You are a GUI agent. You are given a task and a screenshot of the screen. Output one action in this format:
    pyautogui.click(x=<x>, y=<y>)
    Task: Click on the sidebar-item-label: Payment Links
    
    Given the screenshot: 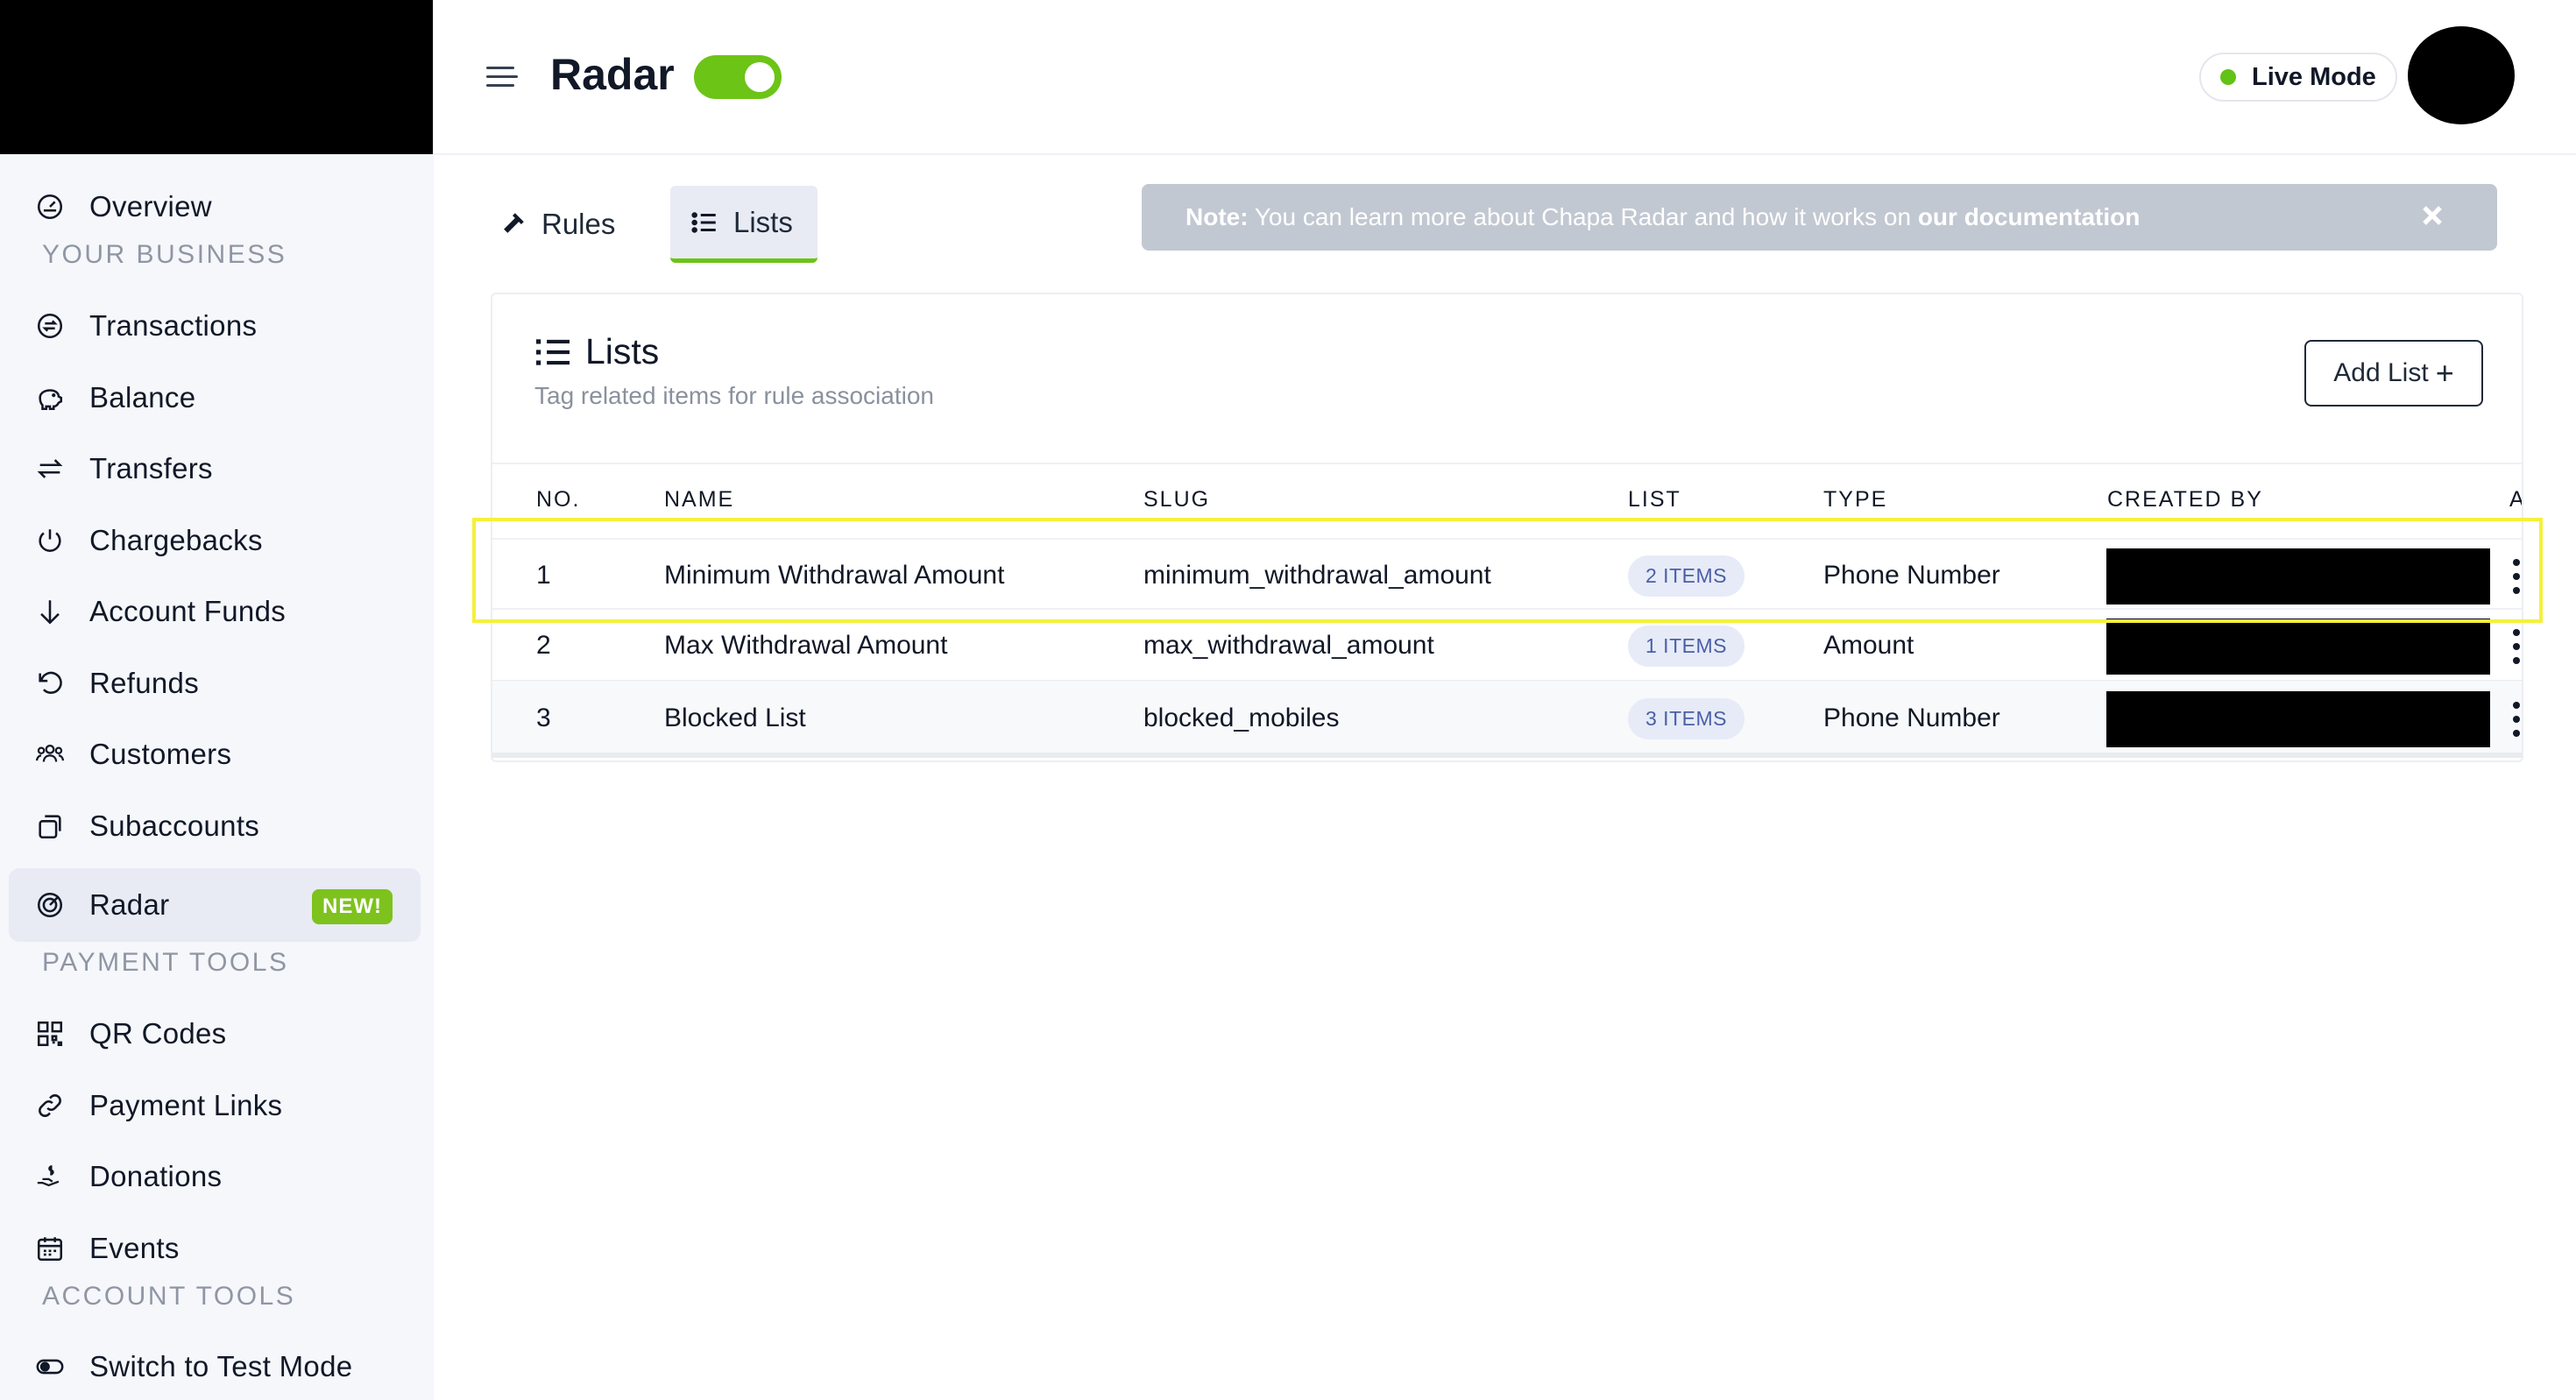 What is the action you would take?
    pyautogui.click(x=186, y=1105)
    